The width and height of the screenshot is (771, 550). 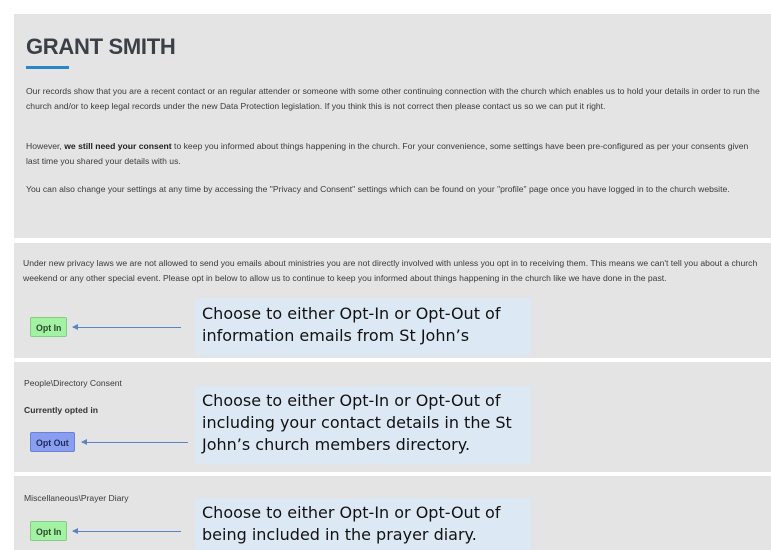 What do you see at coordinates (61, 410) in the screenshot?
I see `directory-status: Currently opted in` at bounding box center [61, 410].